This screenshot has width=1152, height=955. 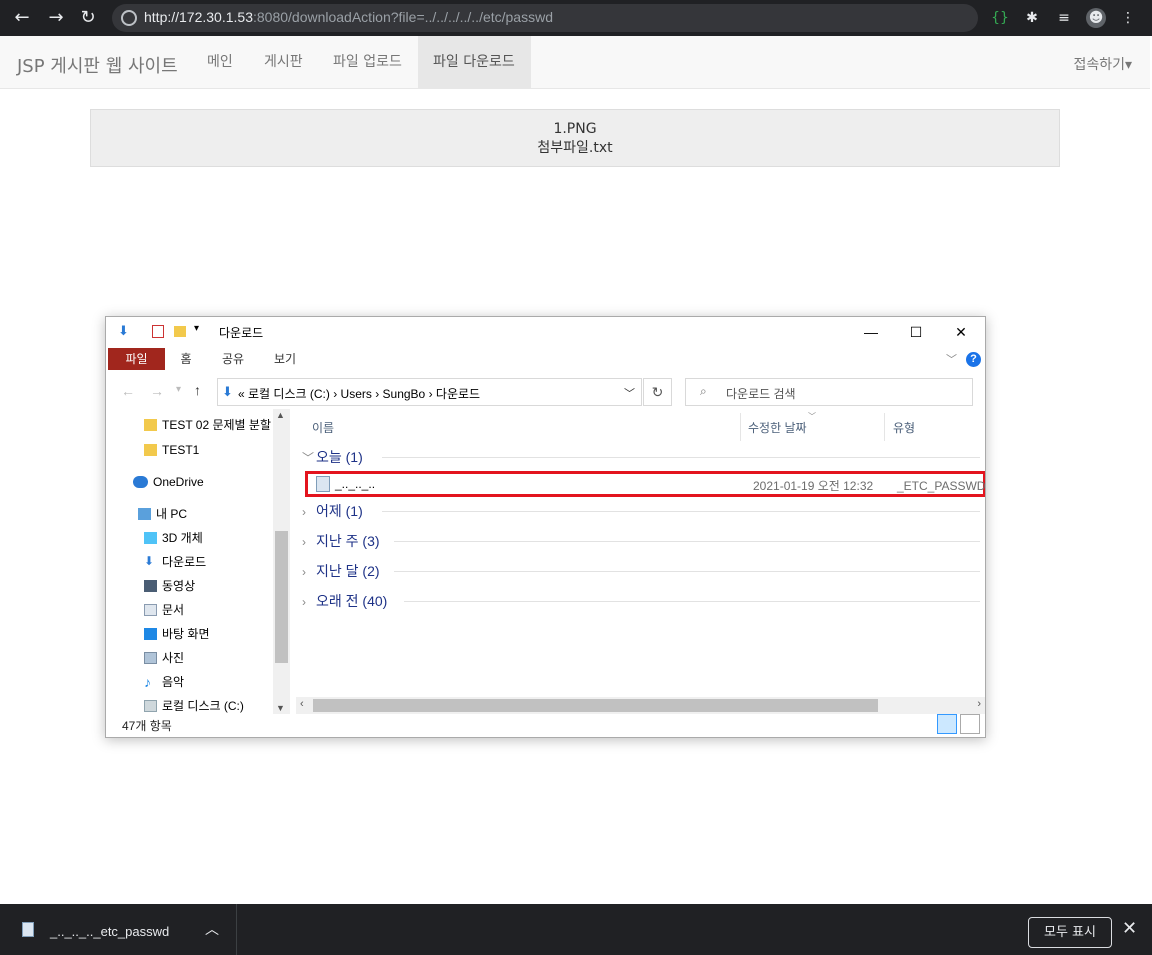 What do you see at coordinates (970, 724) in the screenshot?
I see `large-icons-view-icon` at bounding box center [970, 724].